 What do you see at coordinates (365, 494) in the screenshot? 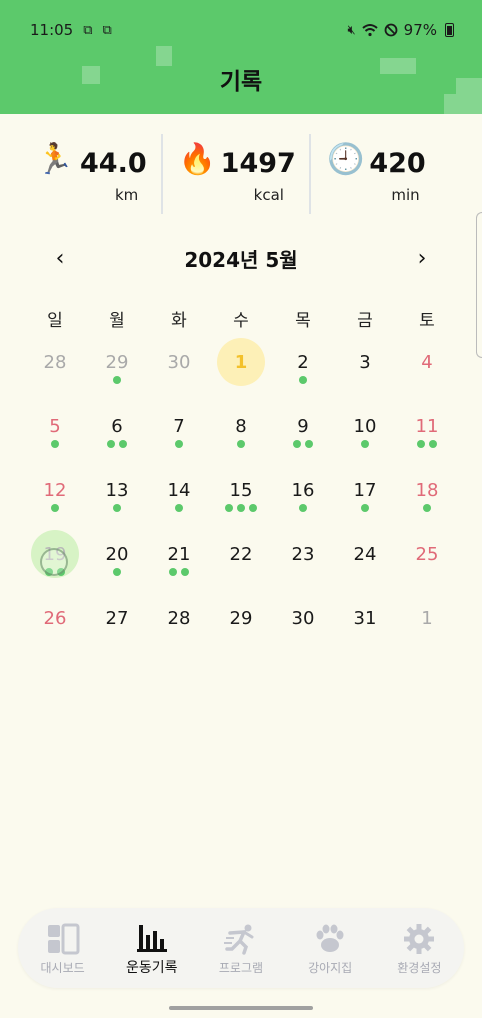
I see `calendar-day: 17` at bounding box center [365, 494].